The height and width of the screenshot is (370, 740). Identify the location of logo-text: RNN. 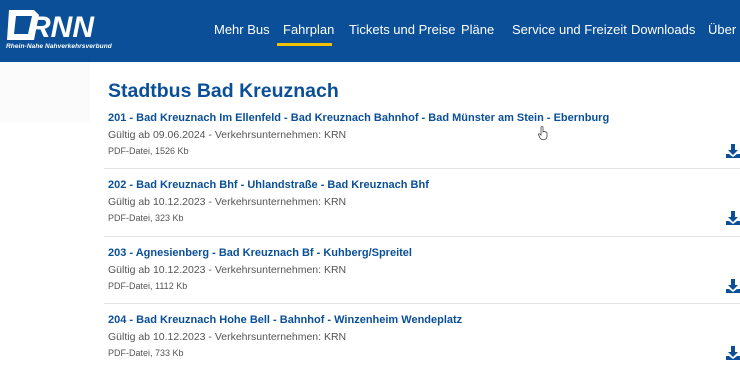
(62, 27).